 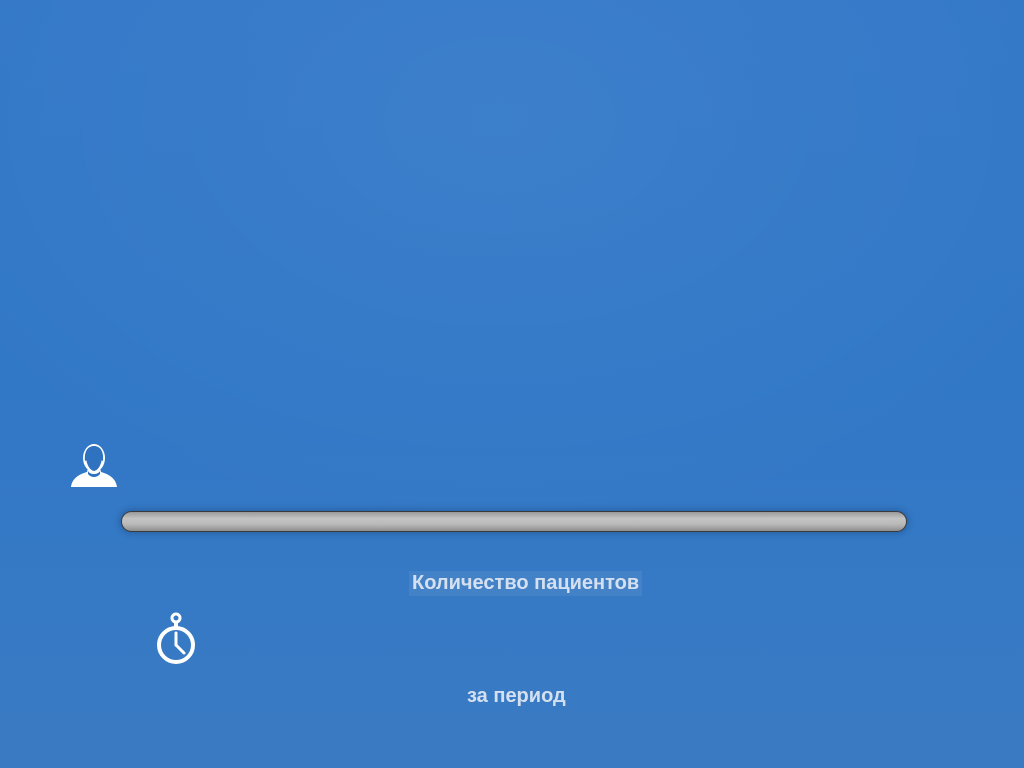 What do you see at coordinates (516, 696) in the screenshot?
I see `period-label: за период` at bounding box center [516, 696].